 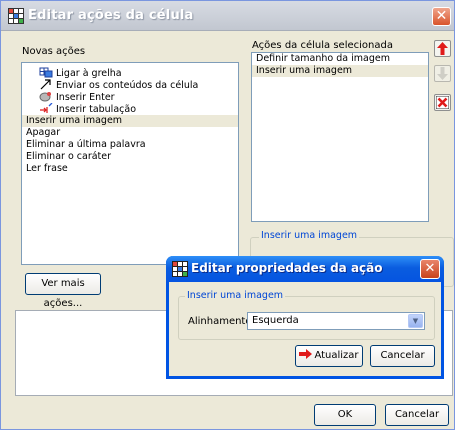 I want to click on list-item: Apagar, so click(x=130, y=133).